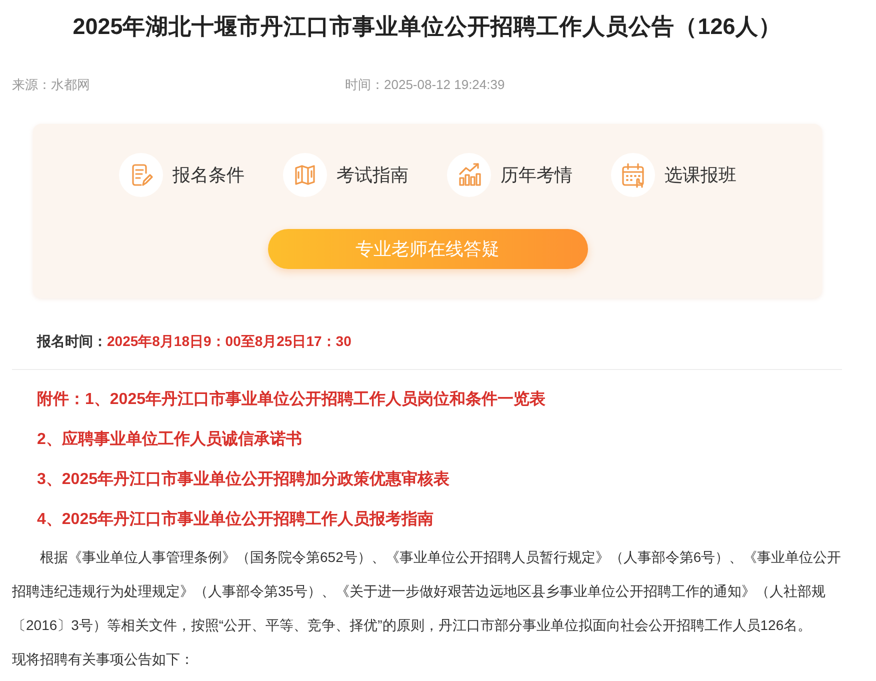 The image size is (876, 681). Describe the element at coordinates (425, 85) in the screenshot. I see `publish-time: 时间：2025-08-12 19:24:39` at that location.